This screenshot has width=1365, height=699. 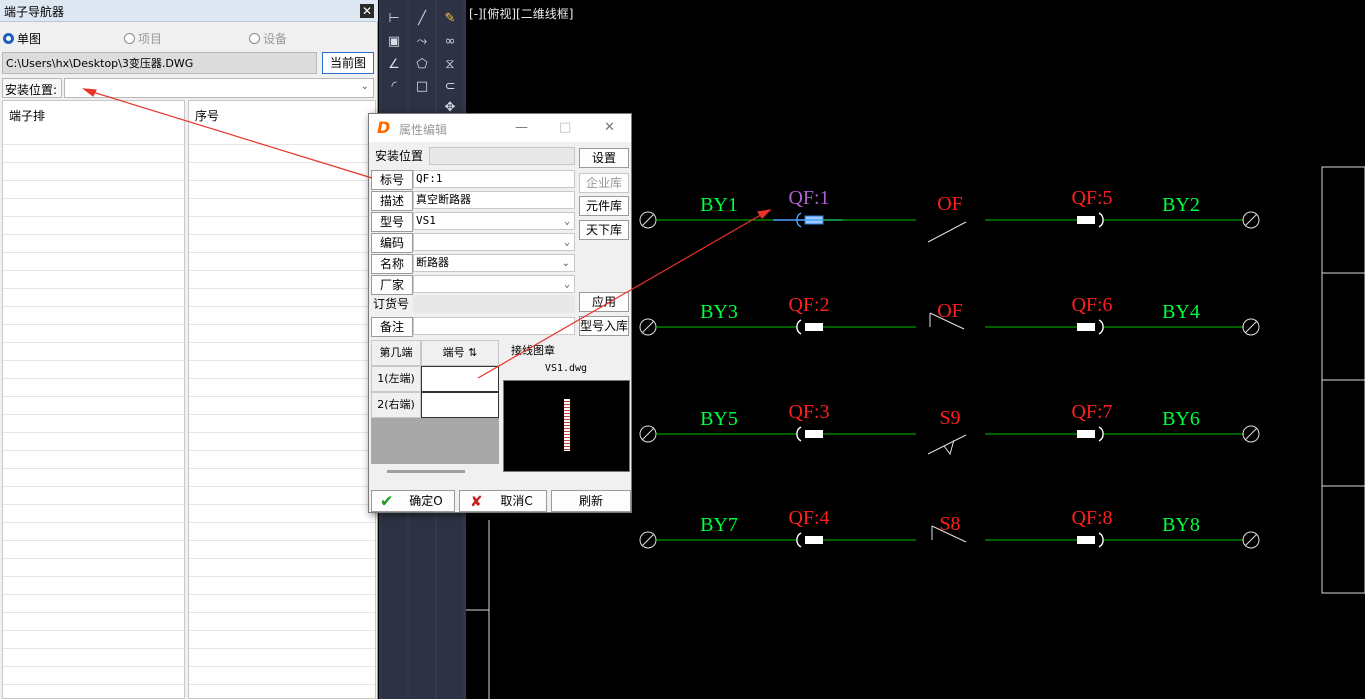 I want to click on file-path-field: C:\Users\hx\Desktop\3变压器.DWG, so click(x=159, y=63).